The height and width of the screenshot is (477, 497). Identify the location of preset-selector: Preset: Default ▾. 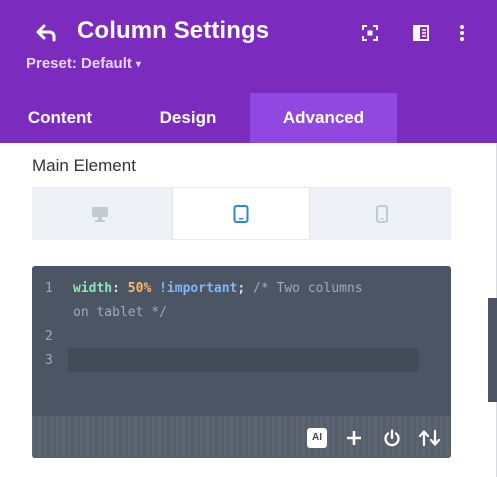
(83, 63).